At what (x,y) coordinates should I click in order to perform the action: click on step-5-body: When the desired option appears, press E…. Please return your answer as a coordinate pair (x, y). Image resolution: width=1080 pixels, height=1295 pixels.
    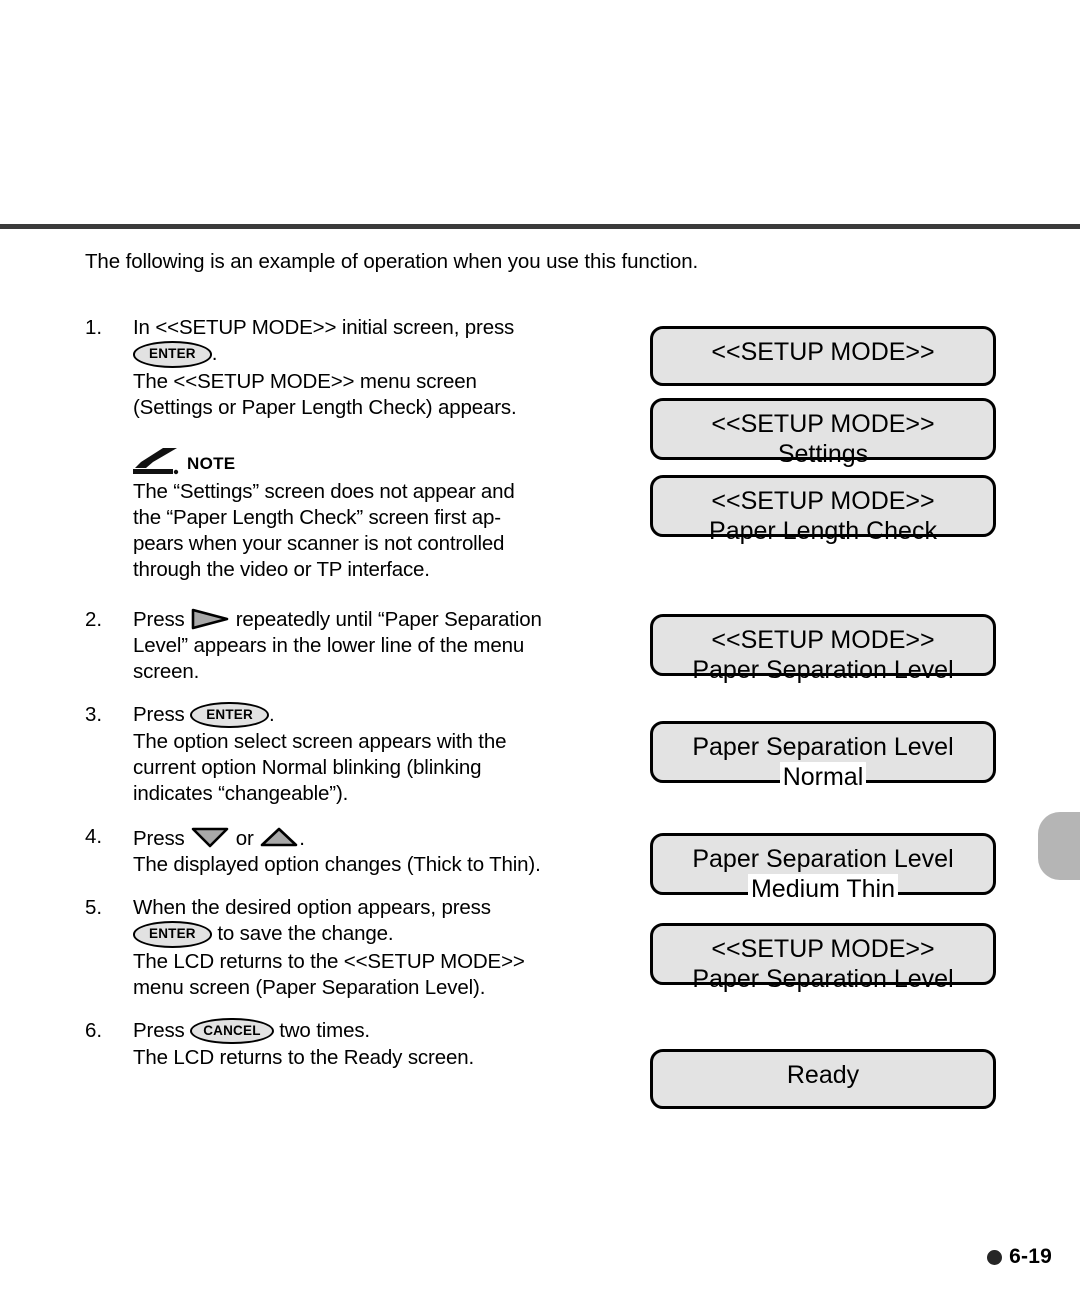
    Looking at the image, I should click on (379, 948).